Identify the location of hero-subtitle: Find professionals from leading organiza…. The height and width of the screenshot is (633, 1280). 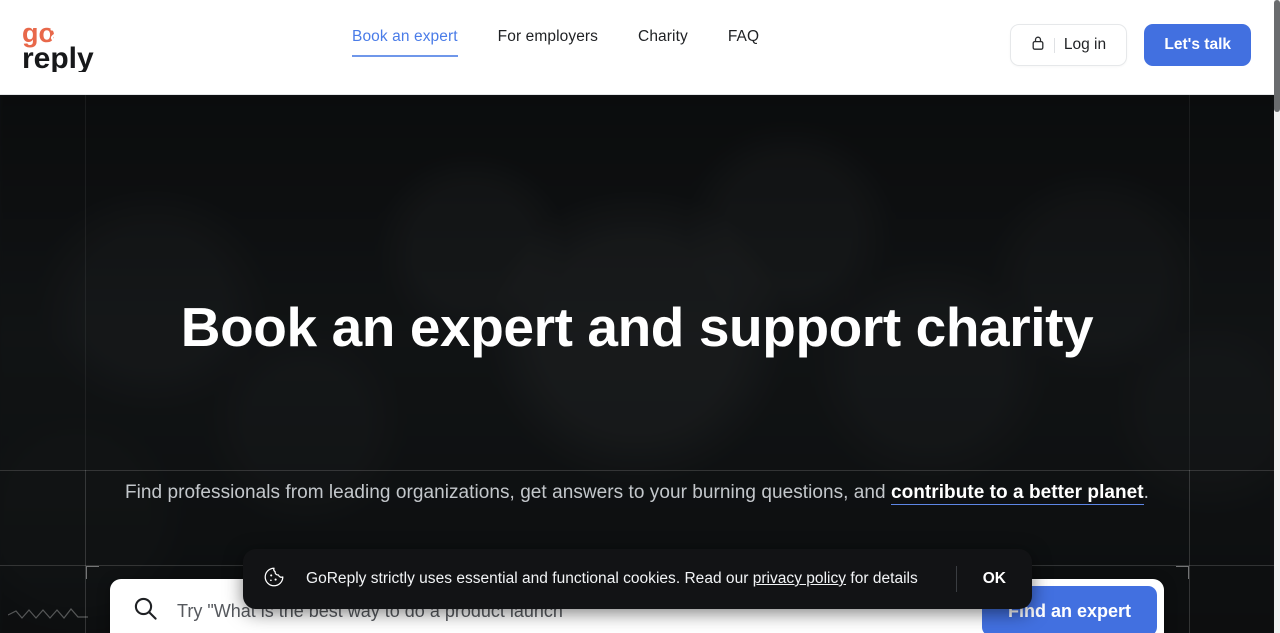
(637, 493).